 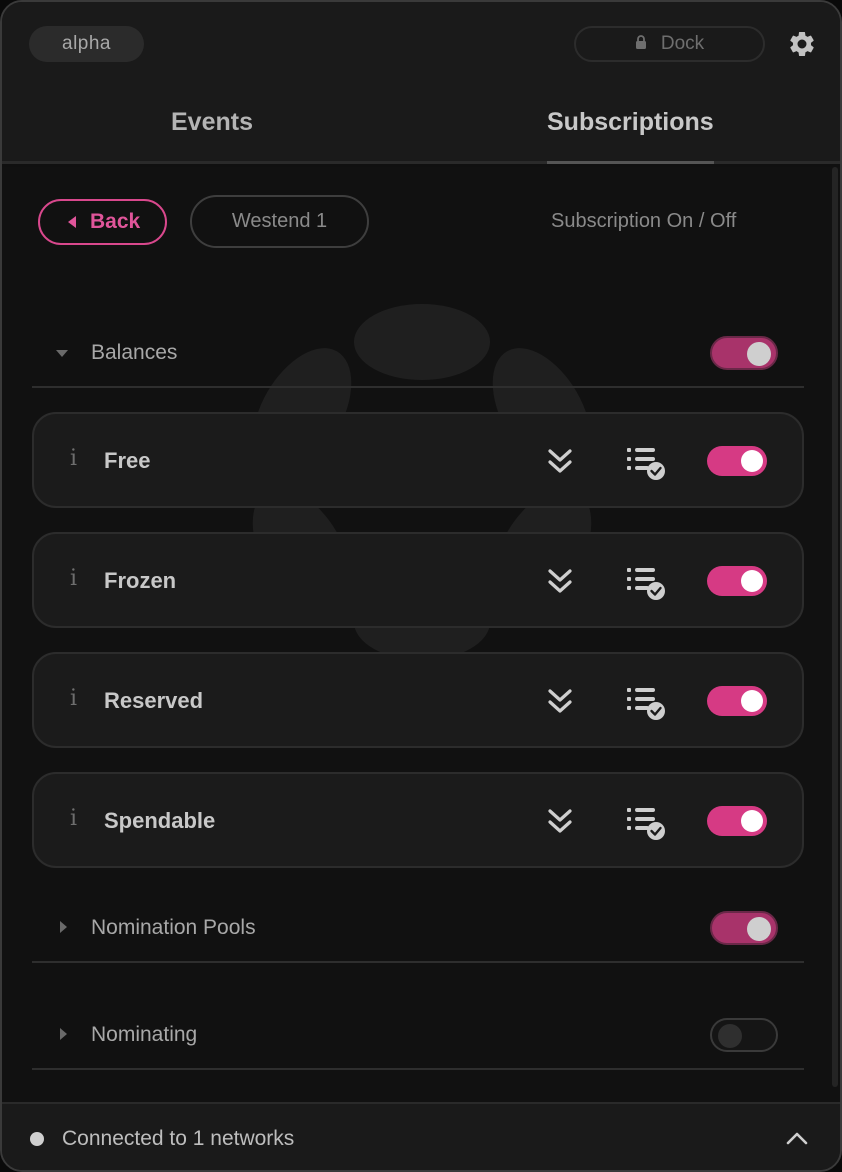 What do you see at coordinates (418, 353) in the screenshot?
I see `category-balances: Balances` at bounding box center [418, 353].